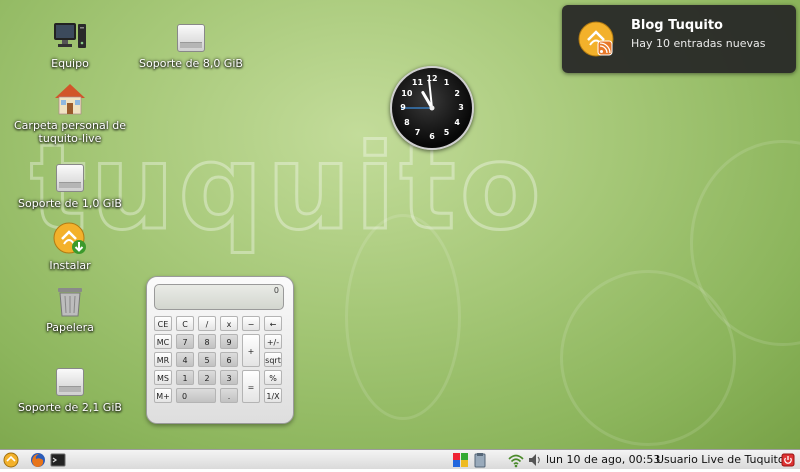 The width and height of the screenshot is (800, 472). Describe the element at coordinates (163, 323) in the screenshot. I see `calc-key-ce: CE` at that location.